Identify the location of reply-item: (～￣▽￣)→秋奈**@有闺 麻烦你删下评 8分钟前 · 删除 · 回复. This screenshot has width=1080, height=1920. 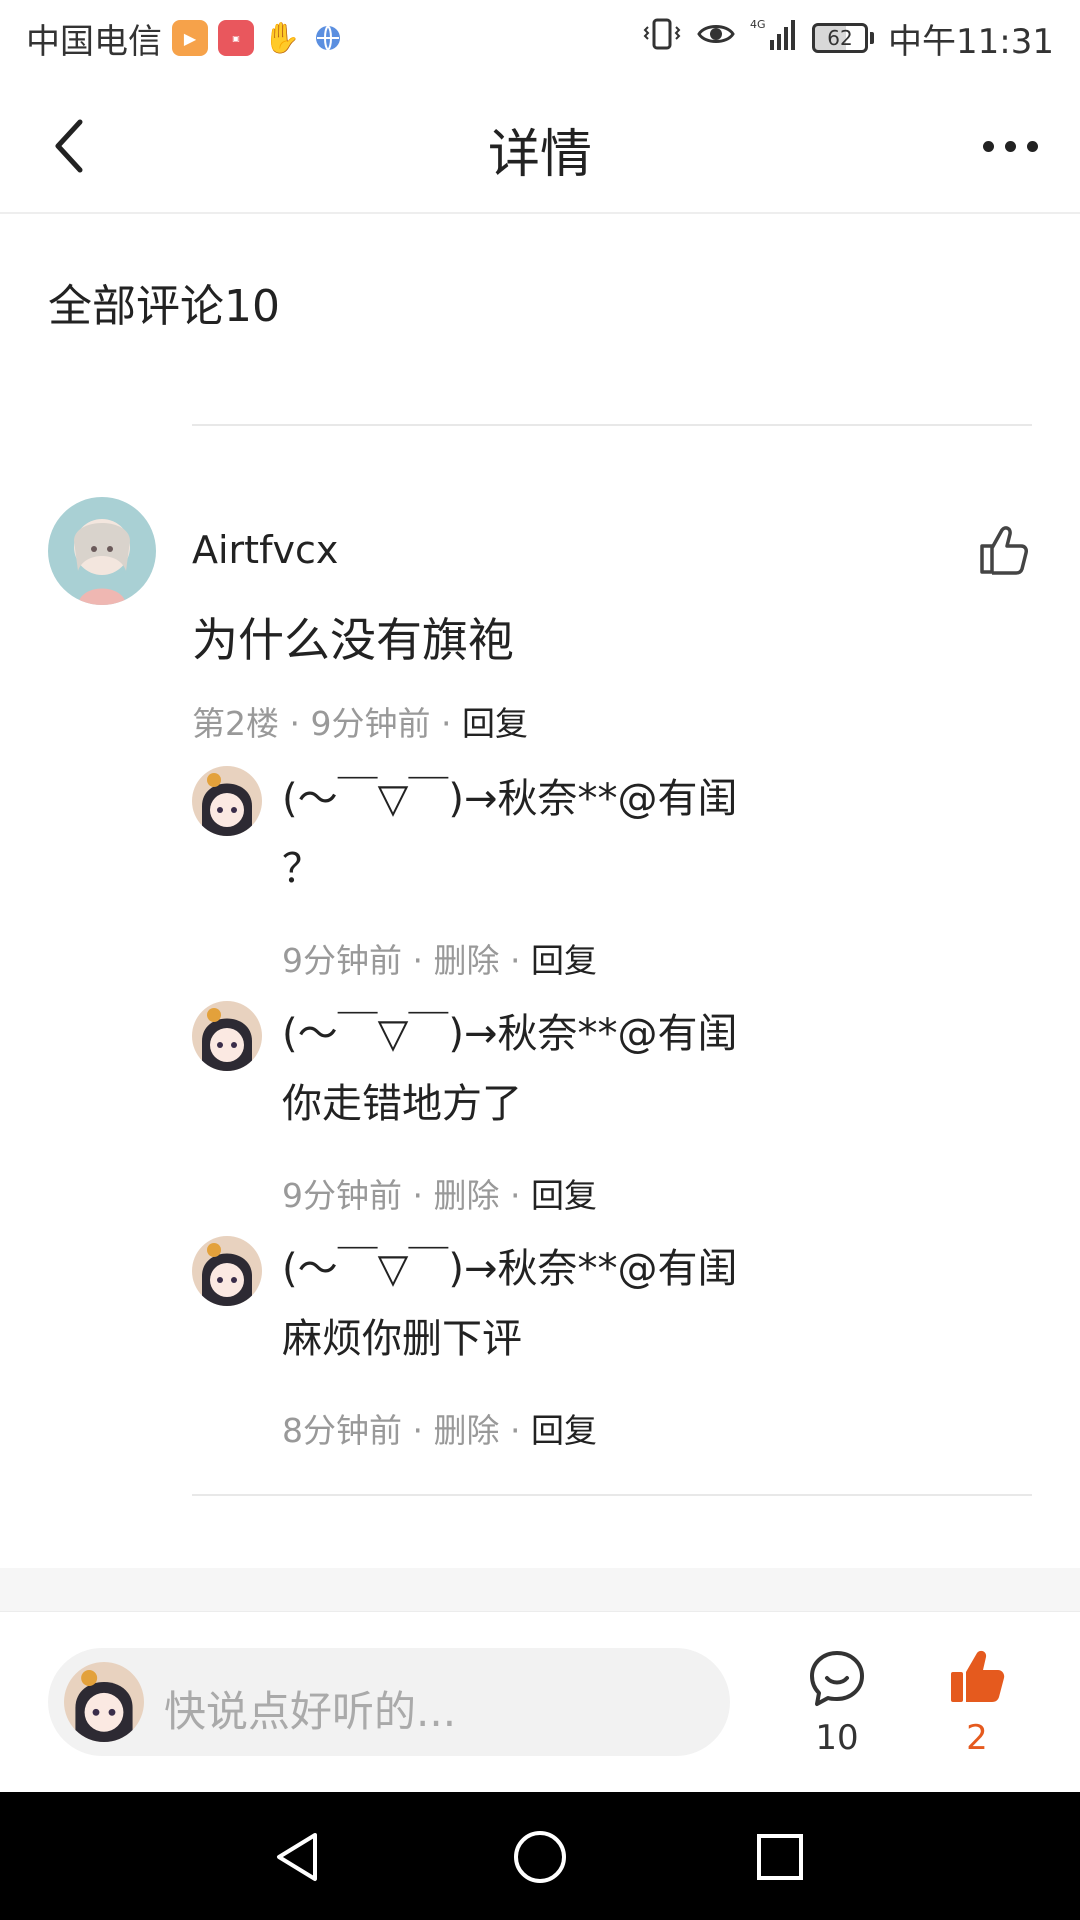
(612, 1346).